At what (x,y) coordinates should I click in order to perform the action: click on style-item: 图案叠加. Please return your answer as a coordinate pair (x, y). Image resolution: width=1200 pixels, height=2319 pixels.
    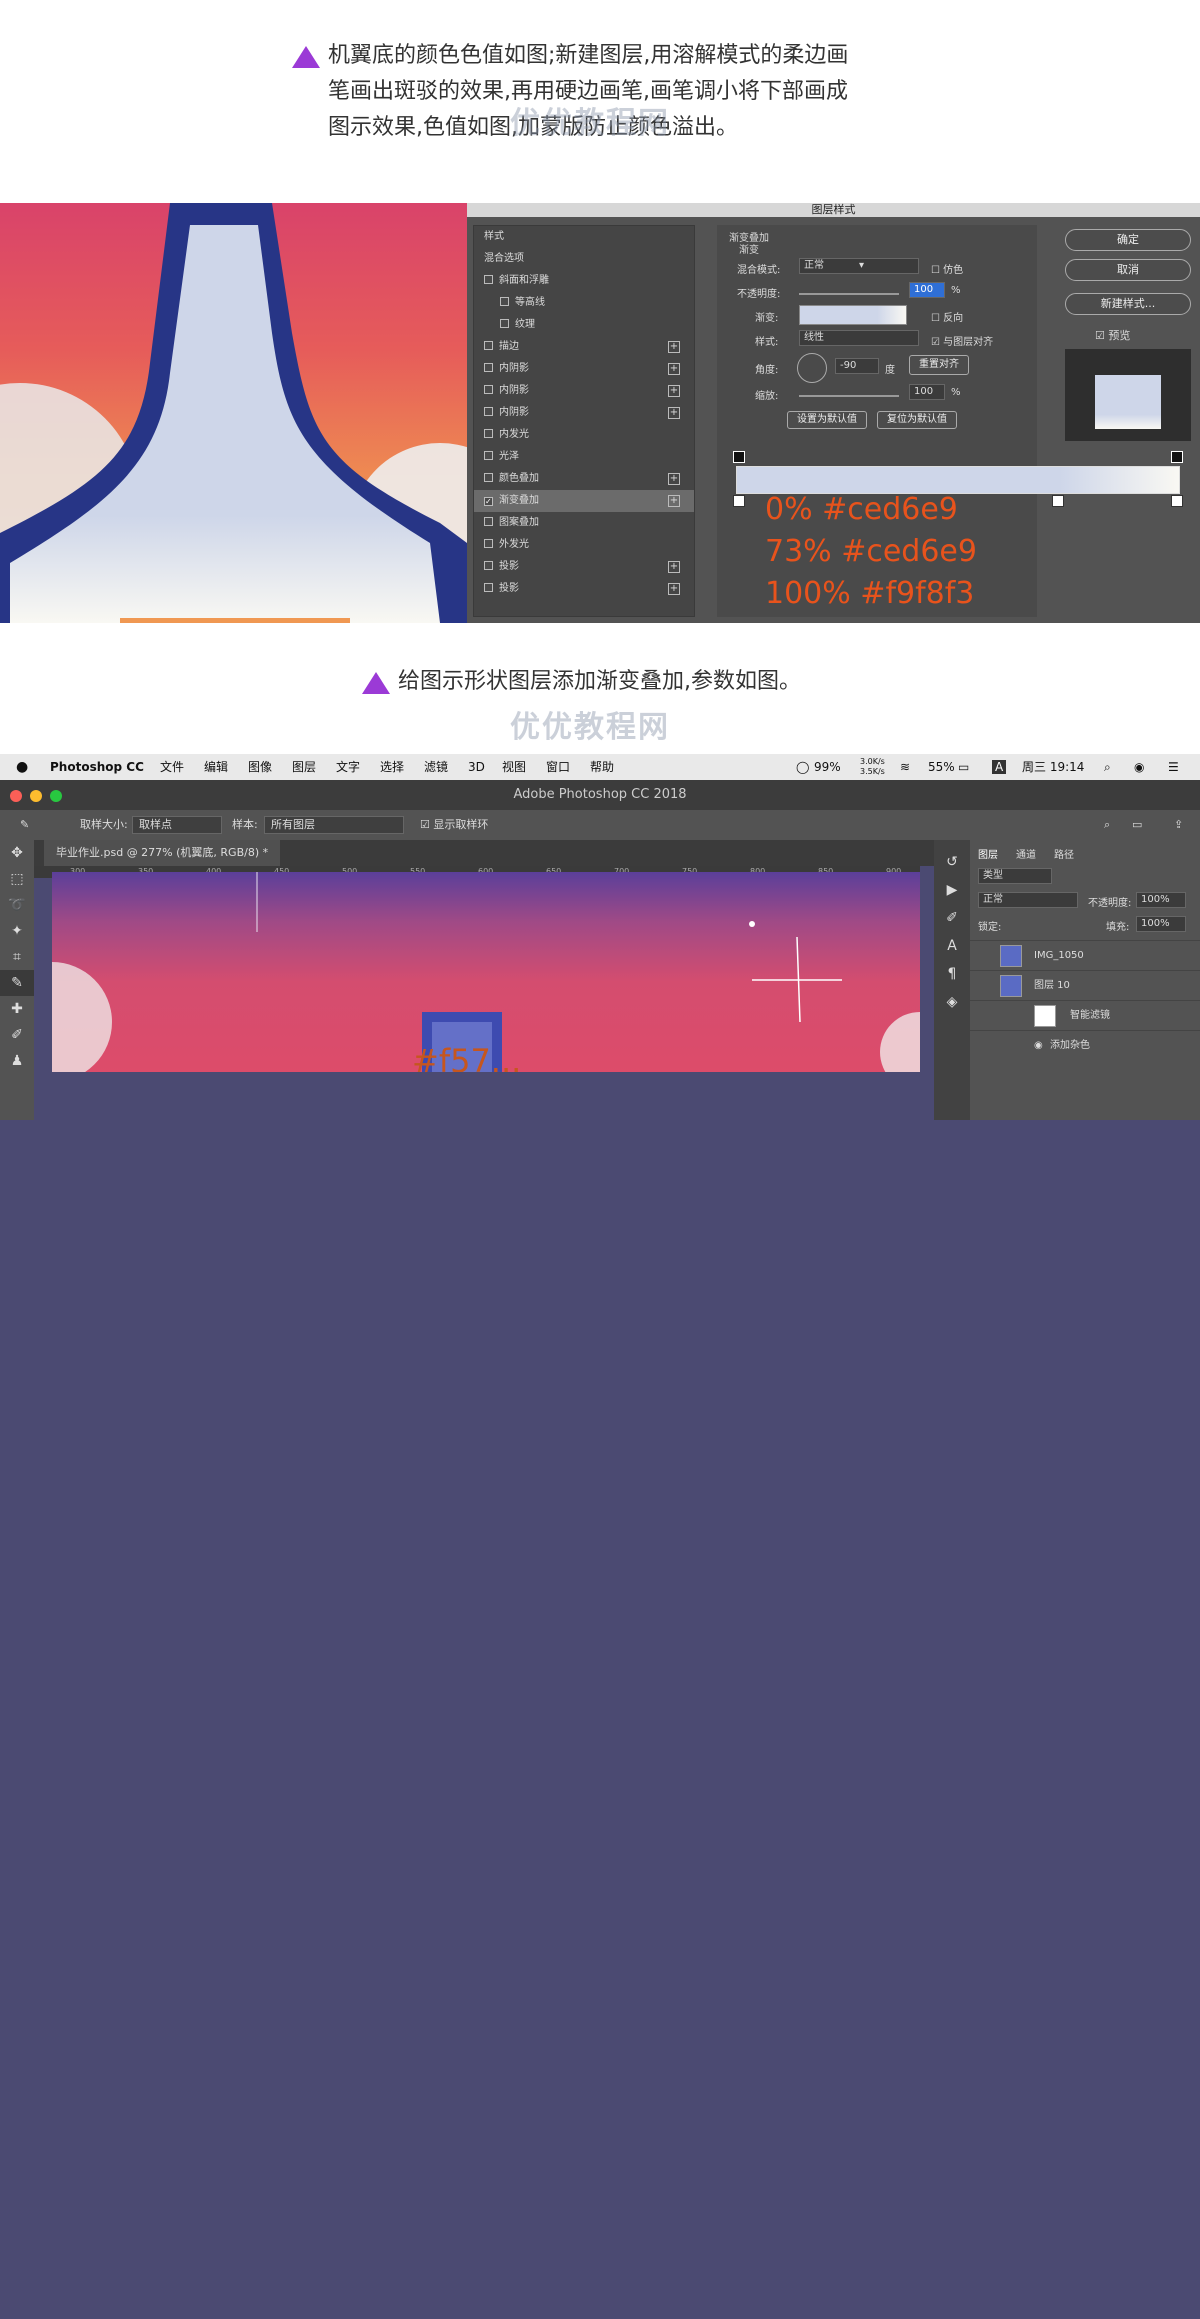
    Looking at the image, I should click on (584, 523).